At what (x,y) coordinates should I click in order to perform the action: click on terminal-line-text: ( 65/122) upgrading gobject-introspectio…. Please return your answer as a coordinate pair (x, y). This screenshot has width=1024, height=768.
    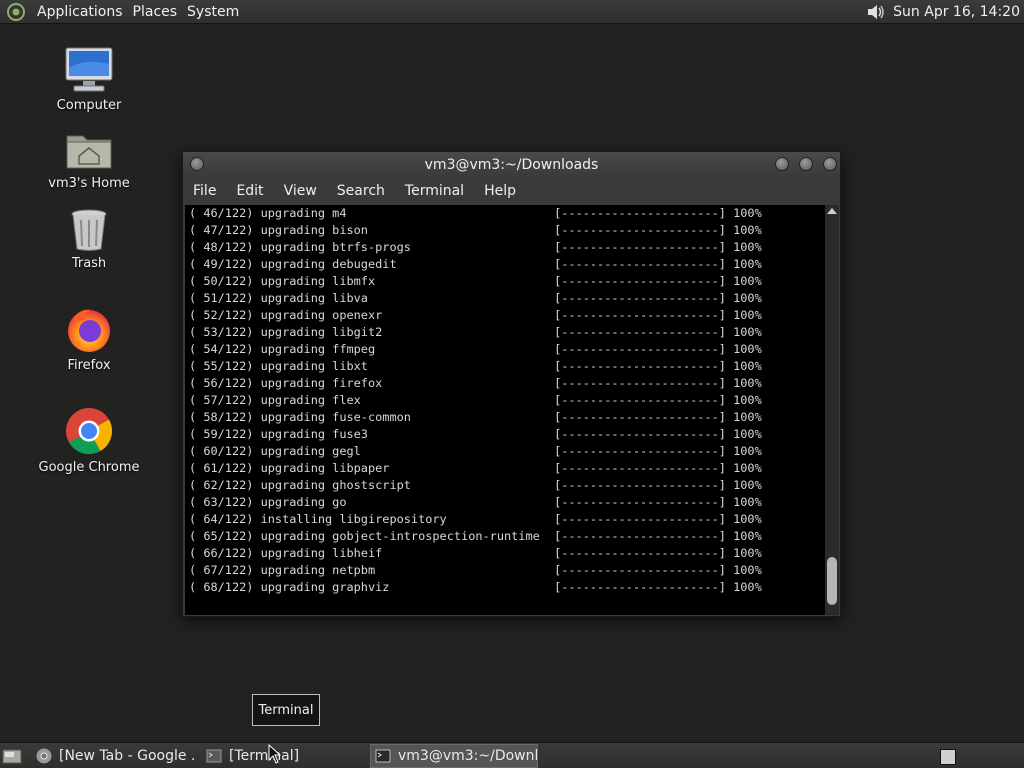
    Looking at the image, I should click on (372, 536).